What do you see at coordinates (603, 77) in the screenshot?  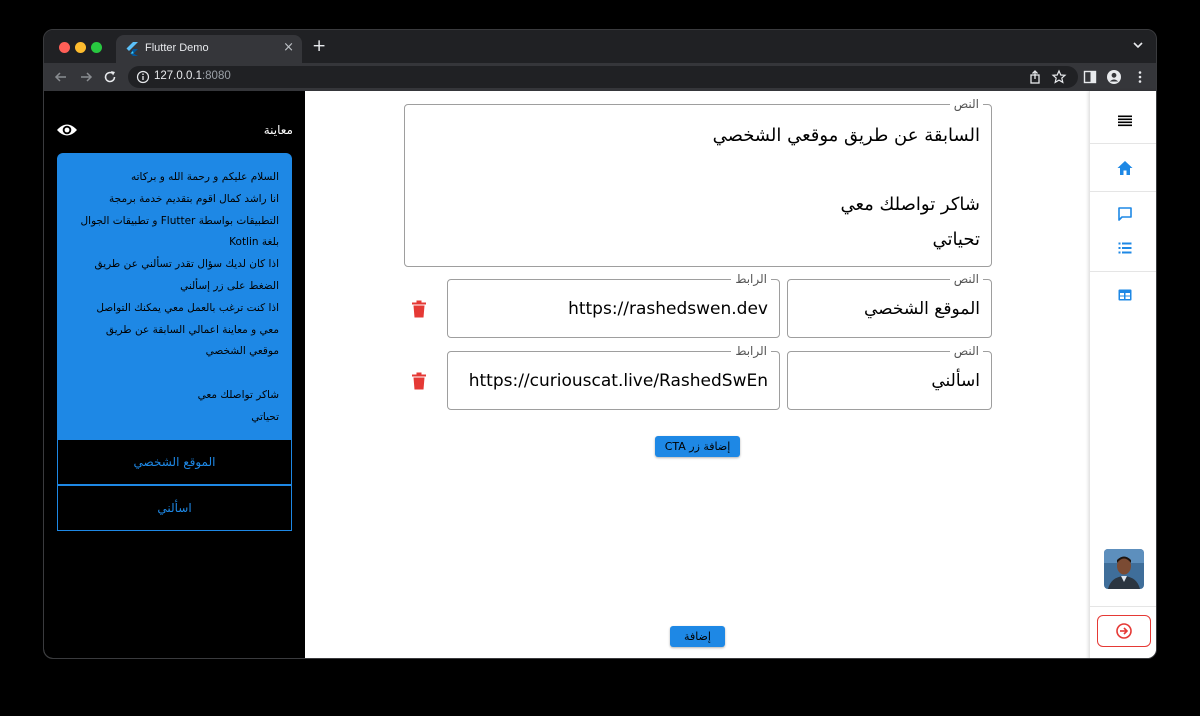 I see `address-bar: 127.0.0.1:8080` at bounding box center [603, 77].